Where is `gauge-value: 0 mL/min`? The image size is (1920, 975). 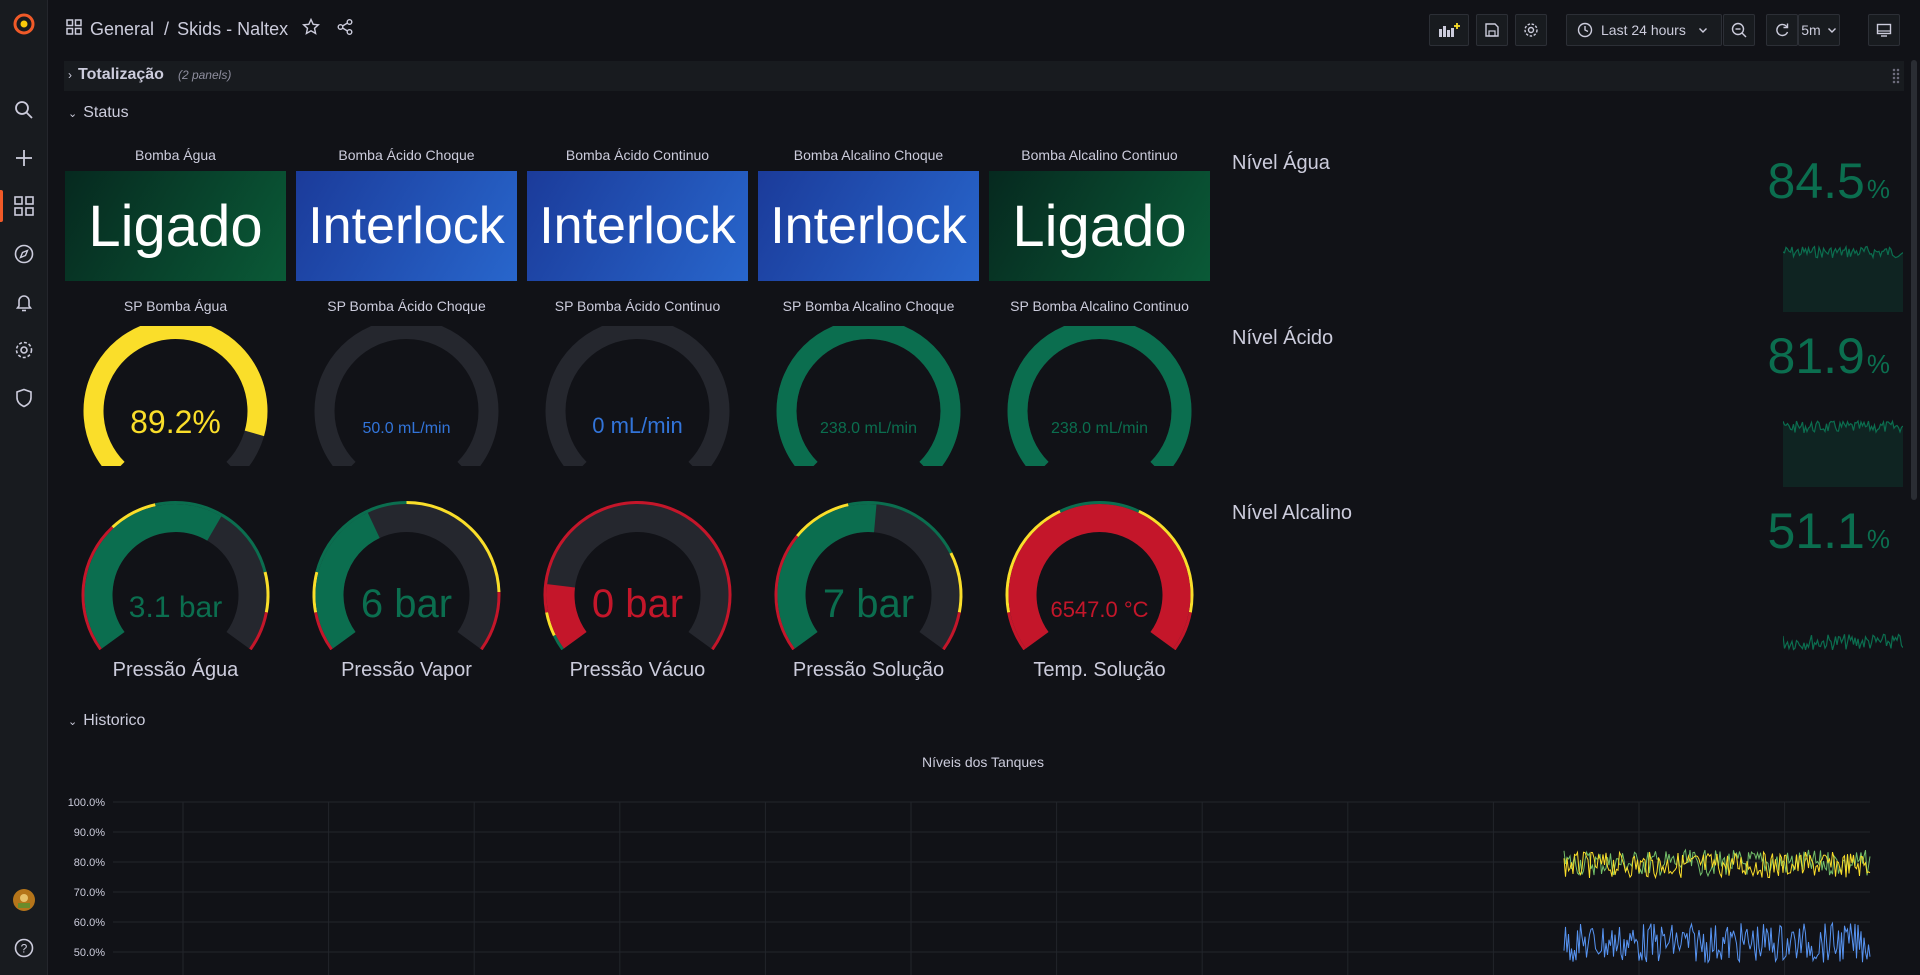
gauge-value: 0 mL/min is located at coordinates (637, 425).